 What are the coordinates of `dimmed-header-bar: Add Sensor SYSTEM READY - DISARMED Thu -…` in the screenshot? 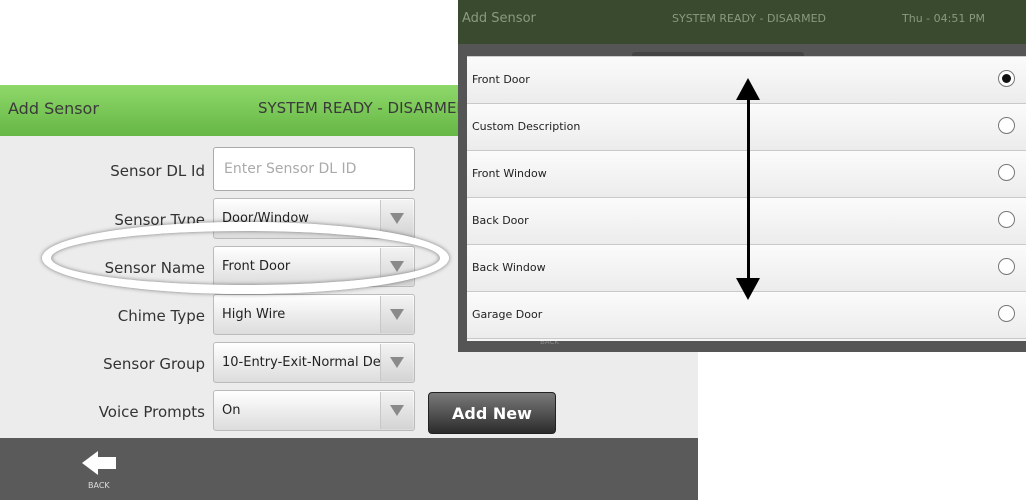 It's located at (742, 22).